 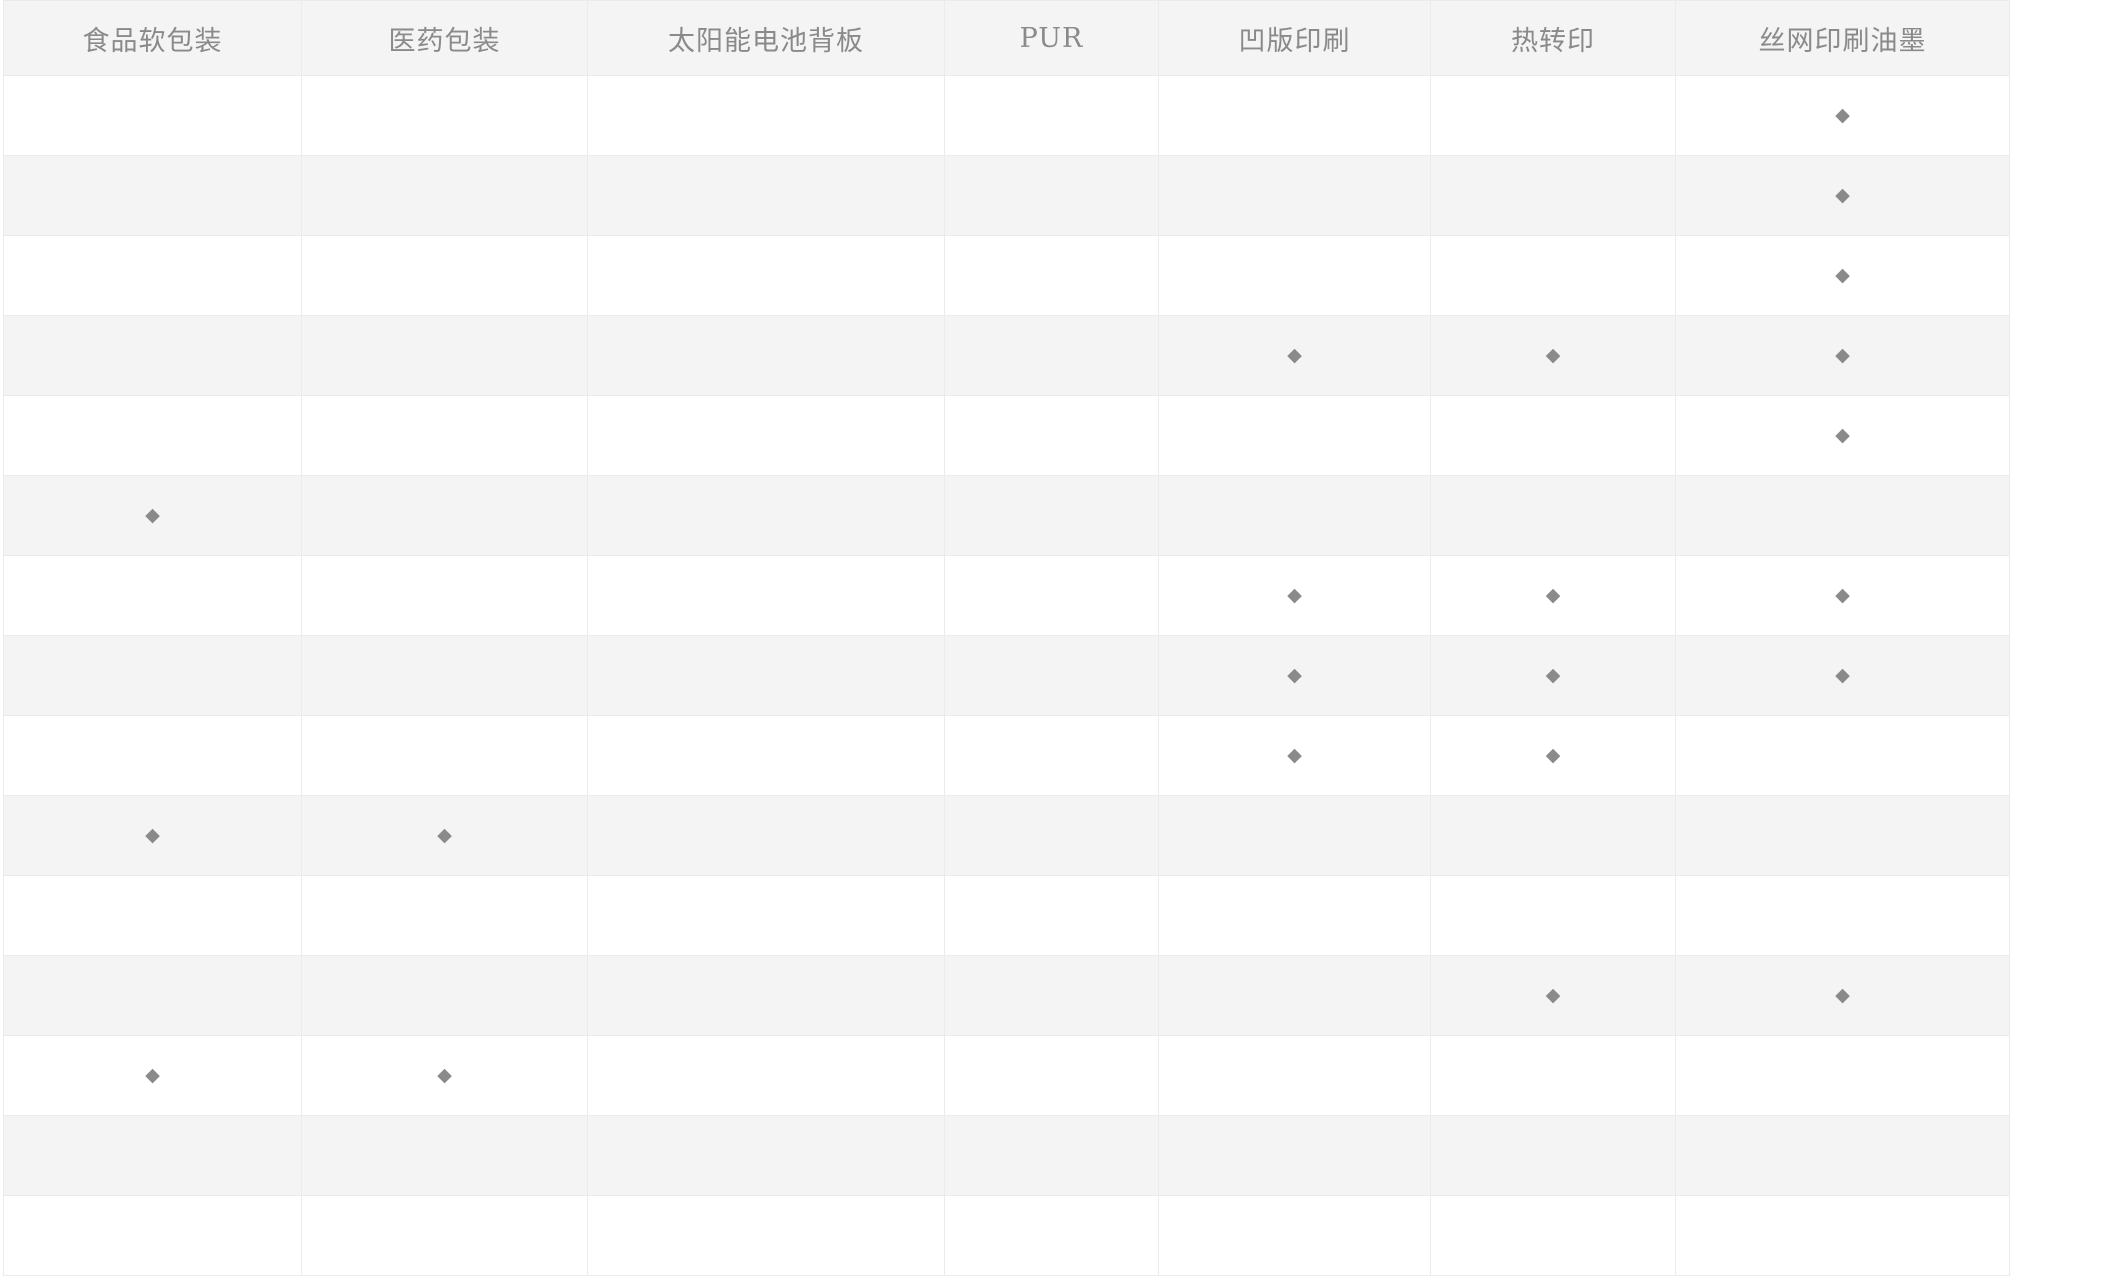 I want to click on column-header-solar-backsheet: 太阳能电池背板, so click(x=766, y=38).